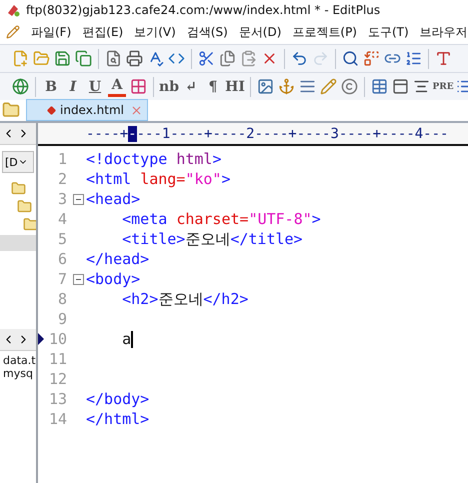  I want to click on format-button: U, so click(95, 86).